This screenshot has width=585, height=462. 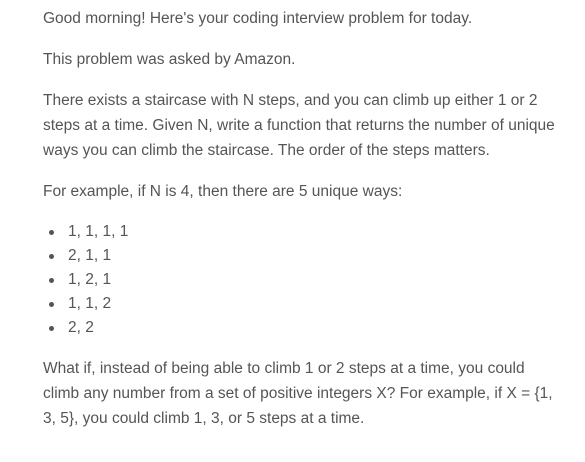 I want to click on list-item-text: 1, 2, 1, so click(x=90, y=279).